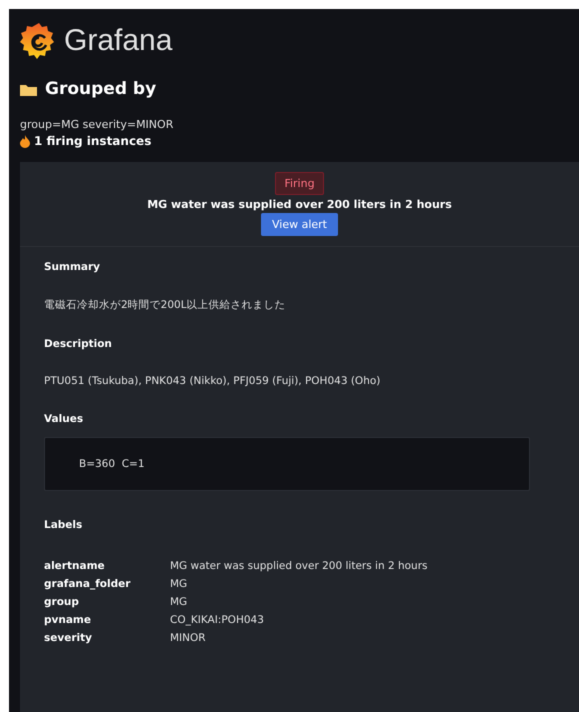 The height and width of the screenshot is (712, 579). I want to click on label-key: grafana_folder, so click(107, 584).